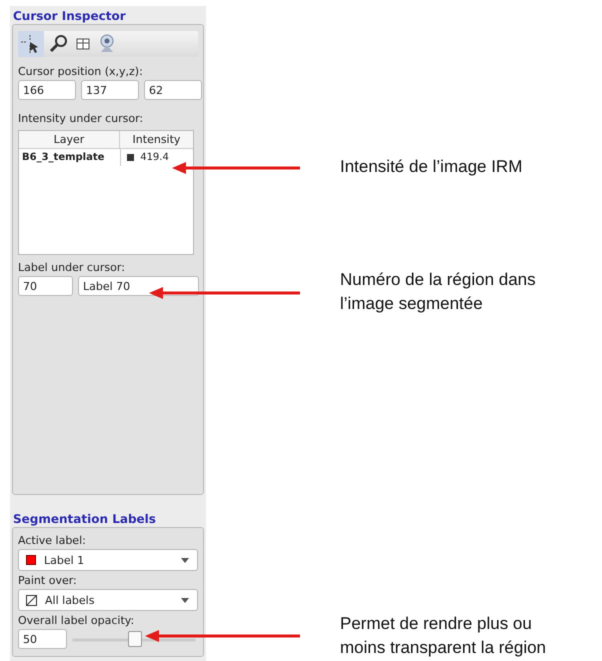 The width and height of the screenshot is (602, 661). What do you see at coordinates (70, 157) in the screenshot?
I see `table-cell: B6_3_template` at bounding box center [70, 157].